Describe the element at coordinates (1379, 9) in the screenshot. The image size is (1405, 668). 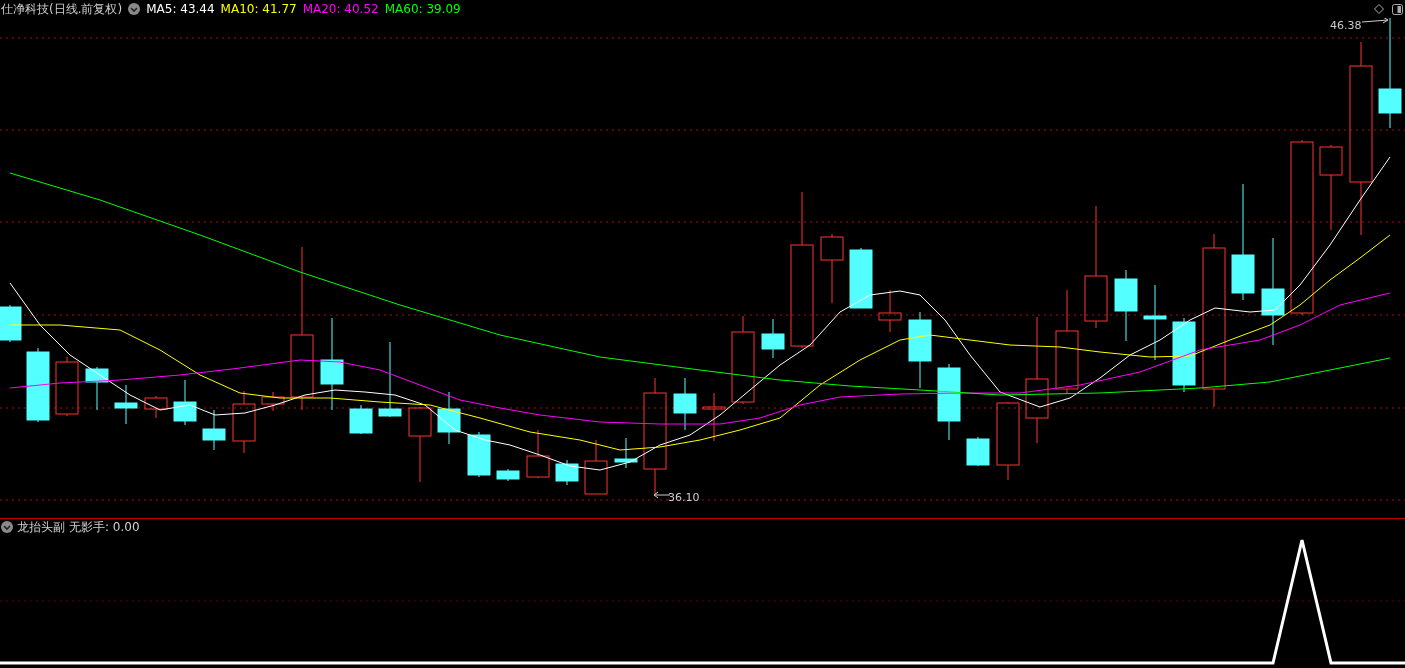
I see `diamond-icon` at that location.